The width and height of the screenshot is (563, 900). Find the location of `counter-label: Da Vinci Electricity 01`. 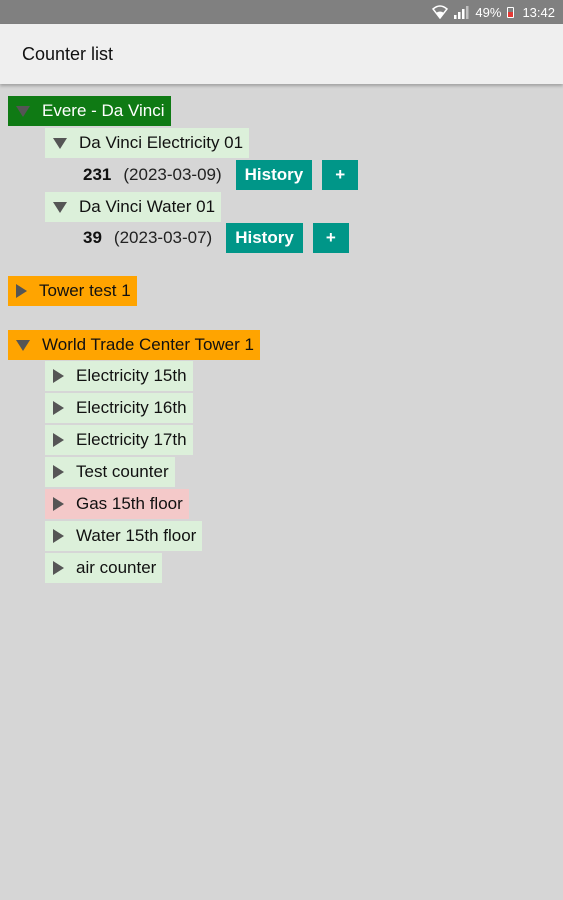

counter-label: Da Vinci Electricity 01 is located at coordinates (161, 142).